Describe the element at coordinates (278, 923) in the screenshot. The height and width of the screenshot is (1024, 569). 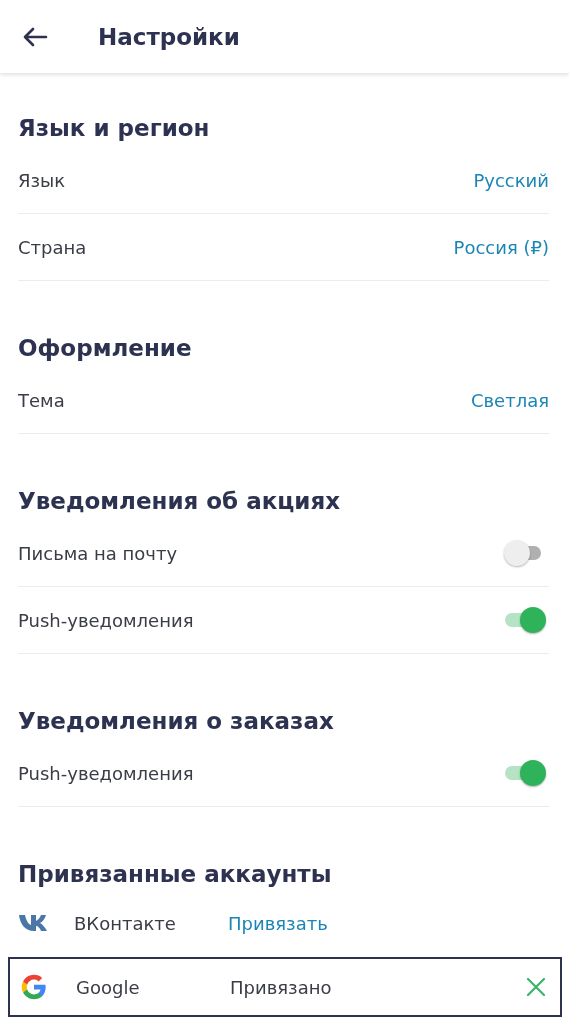
I see `link-account-link: Привязать` at that location.